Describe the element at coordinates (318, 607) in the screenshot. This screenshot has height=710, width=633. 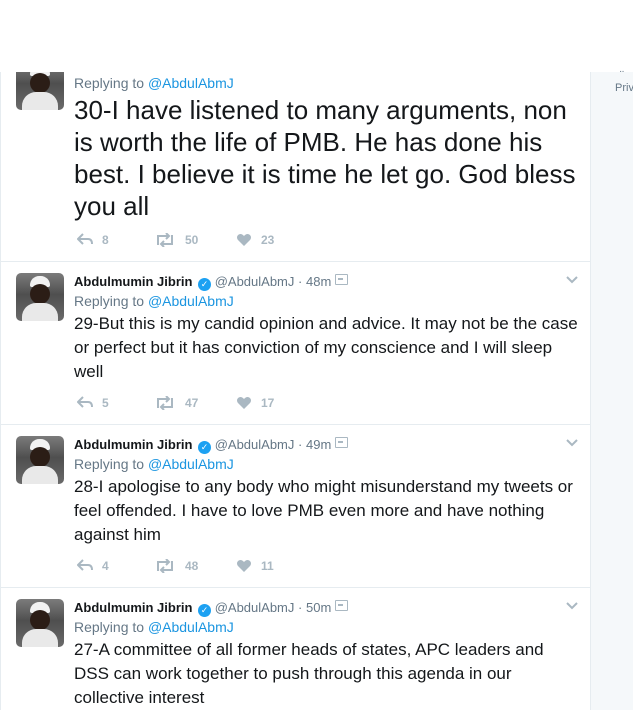
I see `timestamp: 50m` at that location.